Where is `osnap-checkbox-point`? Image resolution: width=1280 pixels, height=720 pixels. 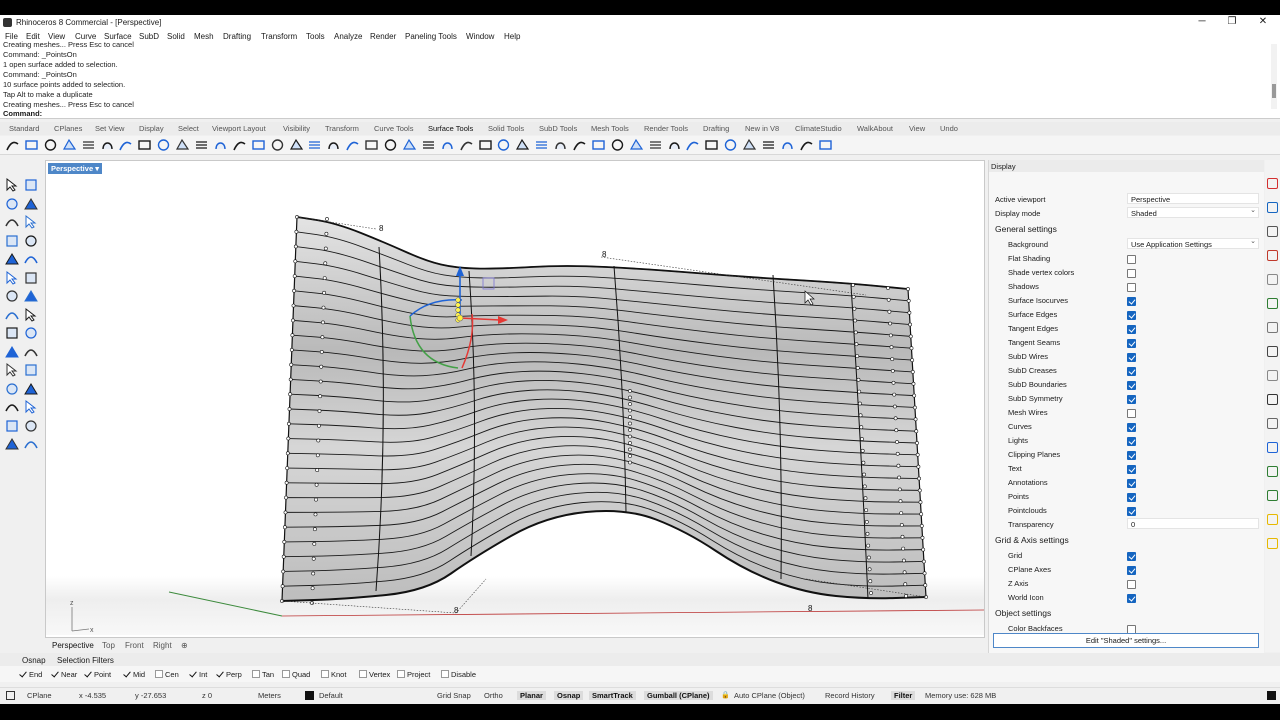 osnap-checkbox-point is located at coordinates (88, 674).